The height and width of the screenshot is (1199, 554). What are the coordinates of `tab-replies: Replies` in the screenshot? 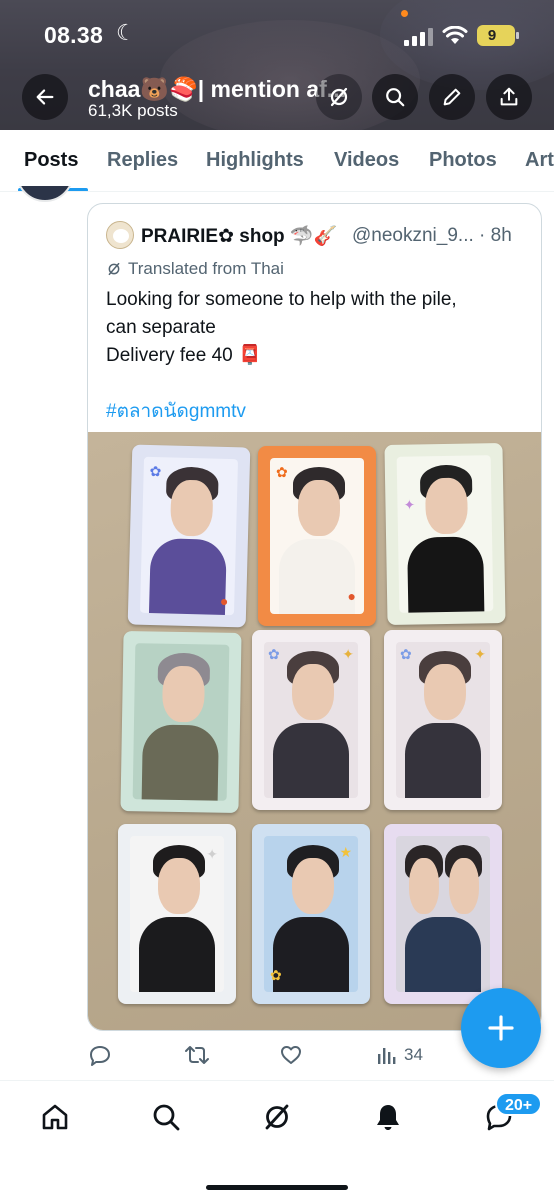 It's located at (142, 160).